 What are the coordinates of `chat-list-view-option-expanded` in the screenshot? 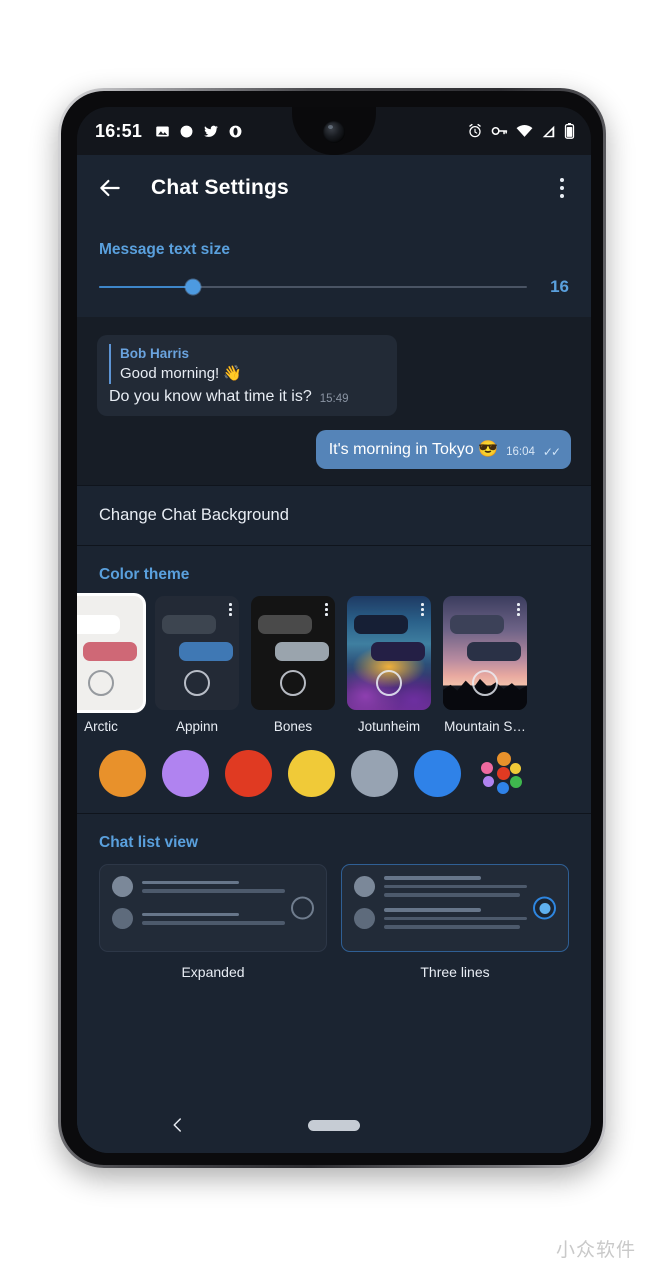 It's located at (213, 908).